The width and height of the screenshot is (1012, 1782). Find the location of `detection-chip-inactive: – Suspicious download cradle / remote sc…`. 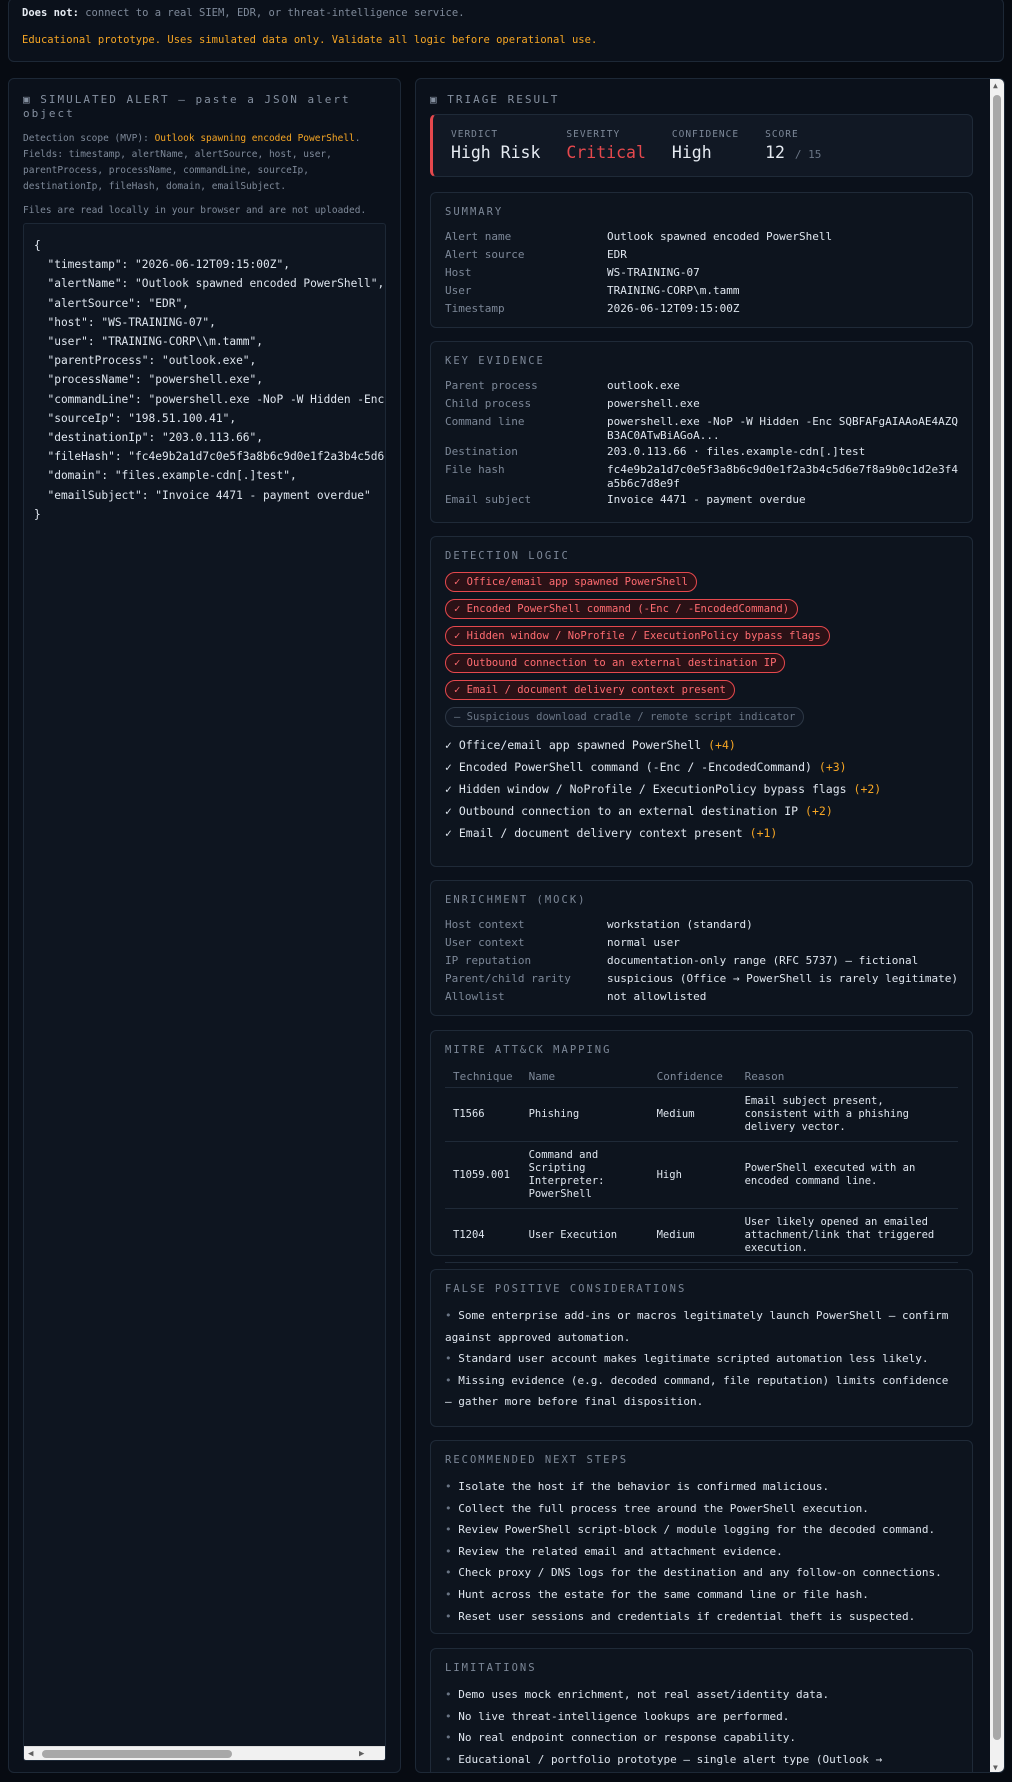

detection-chip-inactive: – Suspicious download cradle / remote sc… is located at coordinates (625, 717).